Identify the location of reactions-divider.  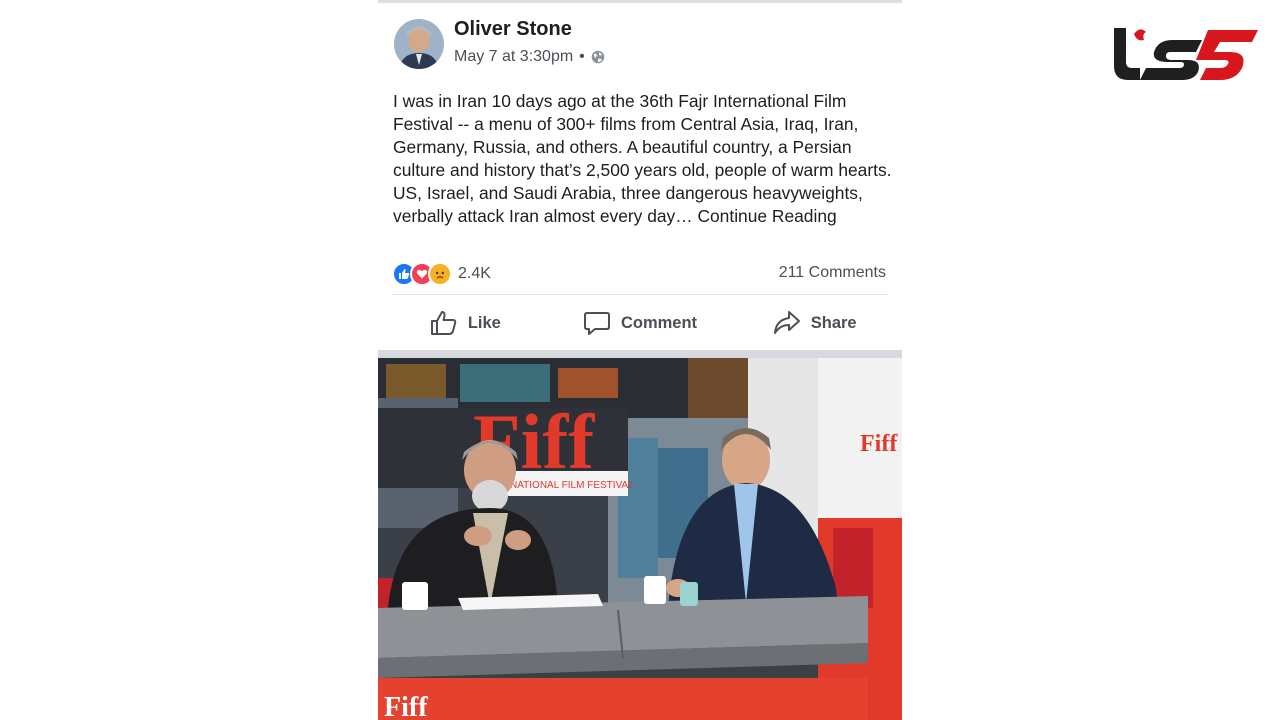
(640, 294).